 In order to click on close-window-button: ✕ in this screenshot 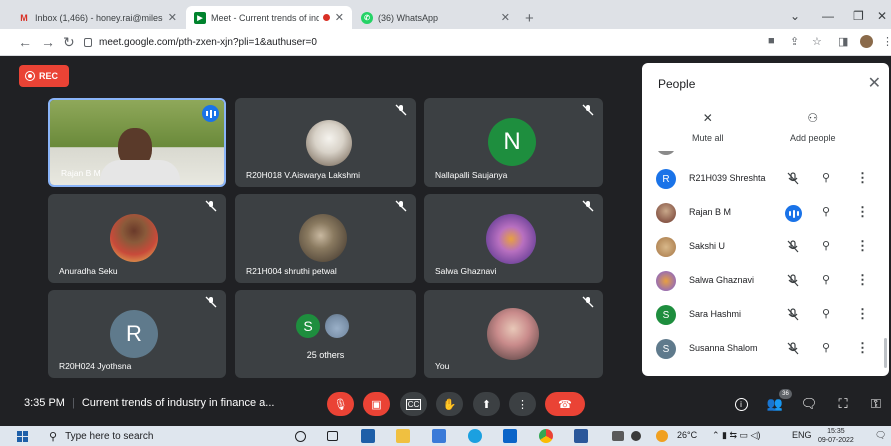, I will do `click(882, 16)`.